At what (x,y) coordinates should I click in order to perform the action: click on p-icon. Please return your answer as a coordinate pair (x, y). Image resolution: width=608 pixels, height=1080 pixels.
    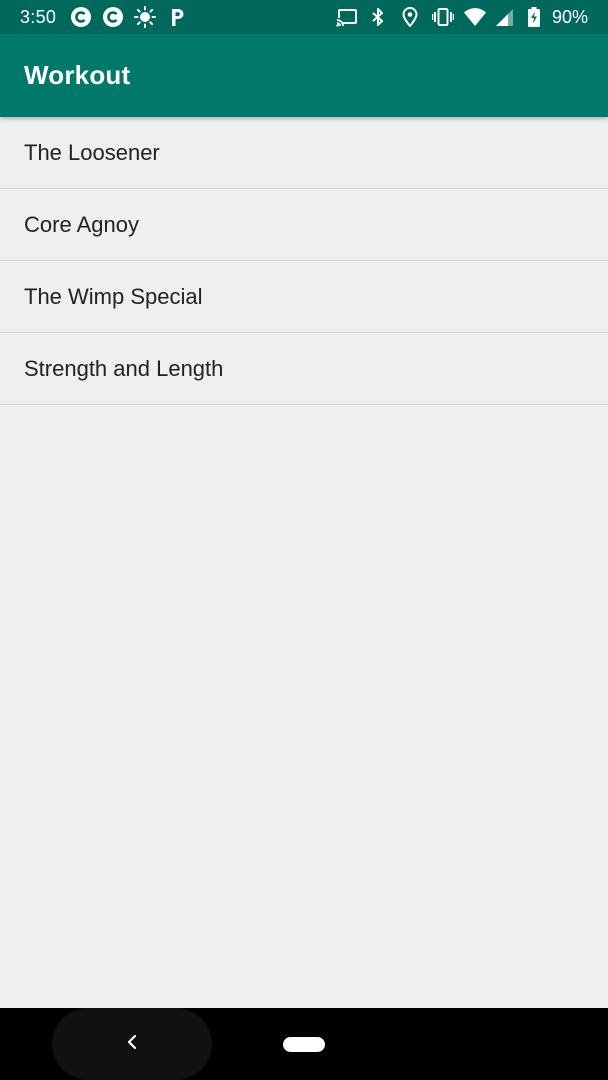
    Looking at the image, I should click on (177, 17).